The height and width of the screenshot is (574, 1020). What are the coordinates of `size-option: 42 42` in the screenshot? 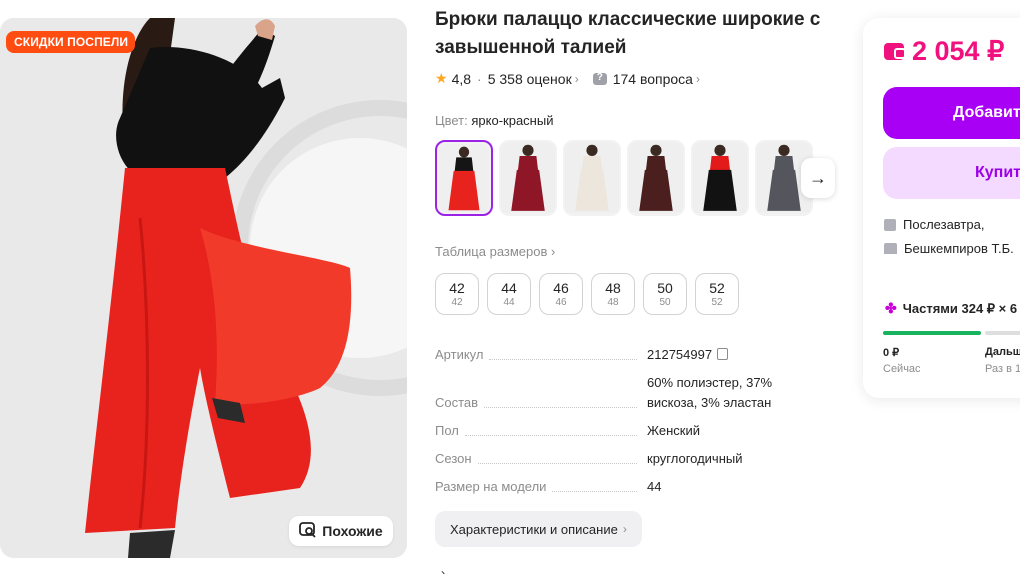 It's located at (457, 294).